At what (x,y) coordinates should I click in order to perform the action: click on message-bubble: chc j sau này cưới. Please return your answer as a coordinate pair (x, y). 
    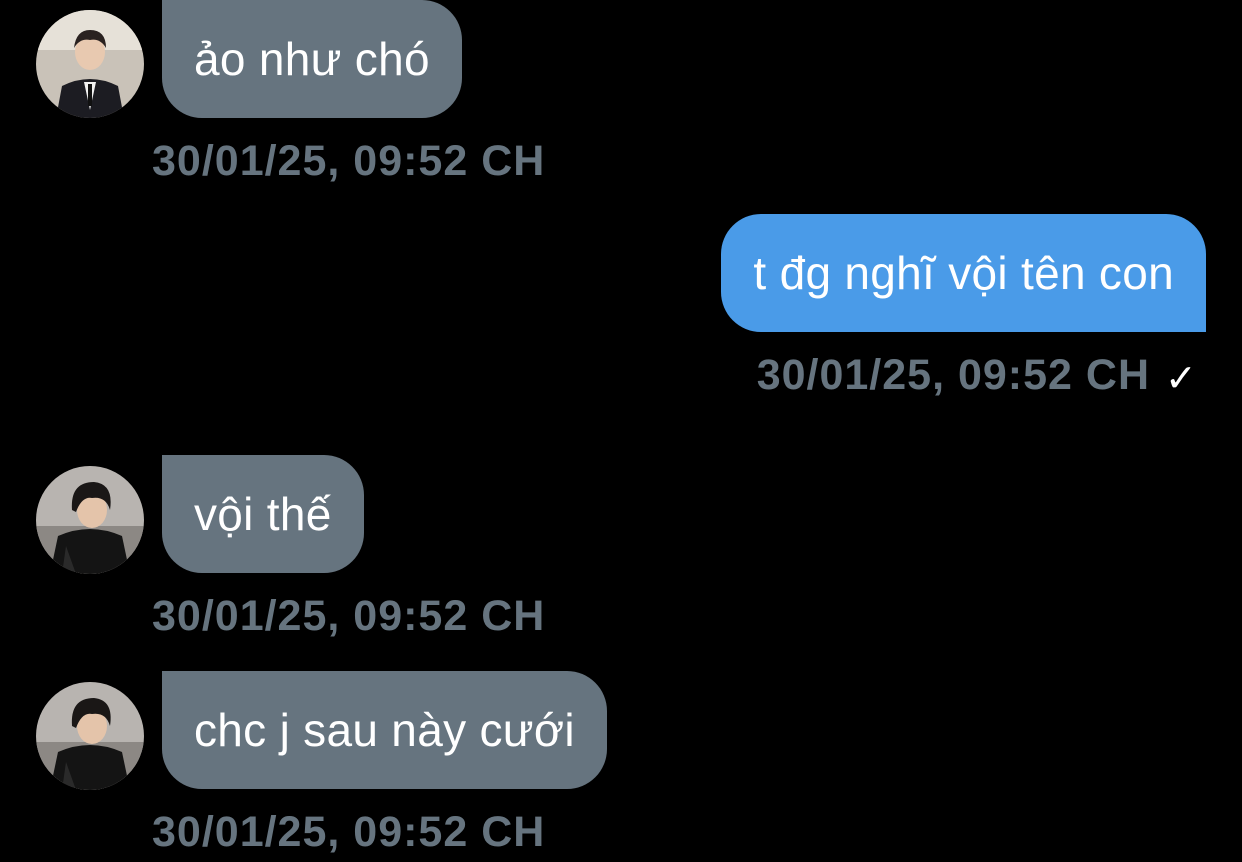
    Looking at the image, I should click on (384, 730).